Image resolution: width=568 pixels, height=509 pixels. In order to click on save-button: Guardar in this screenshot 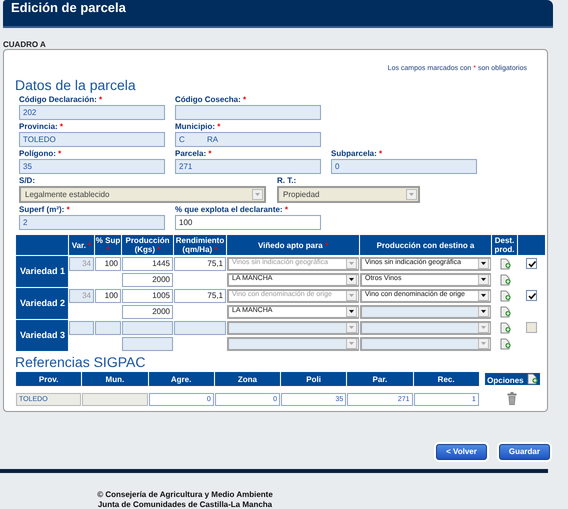, I will do `click(524, 452)`.